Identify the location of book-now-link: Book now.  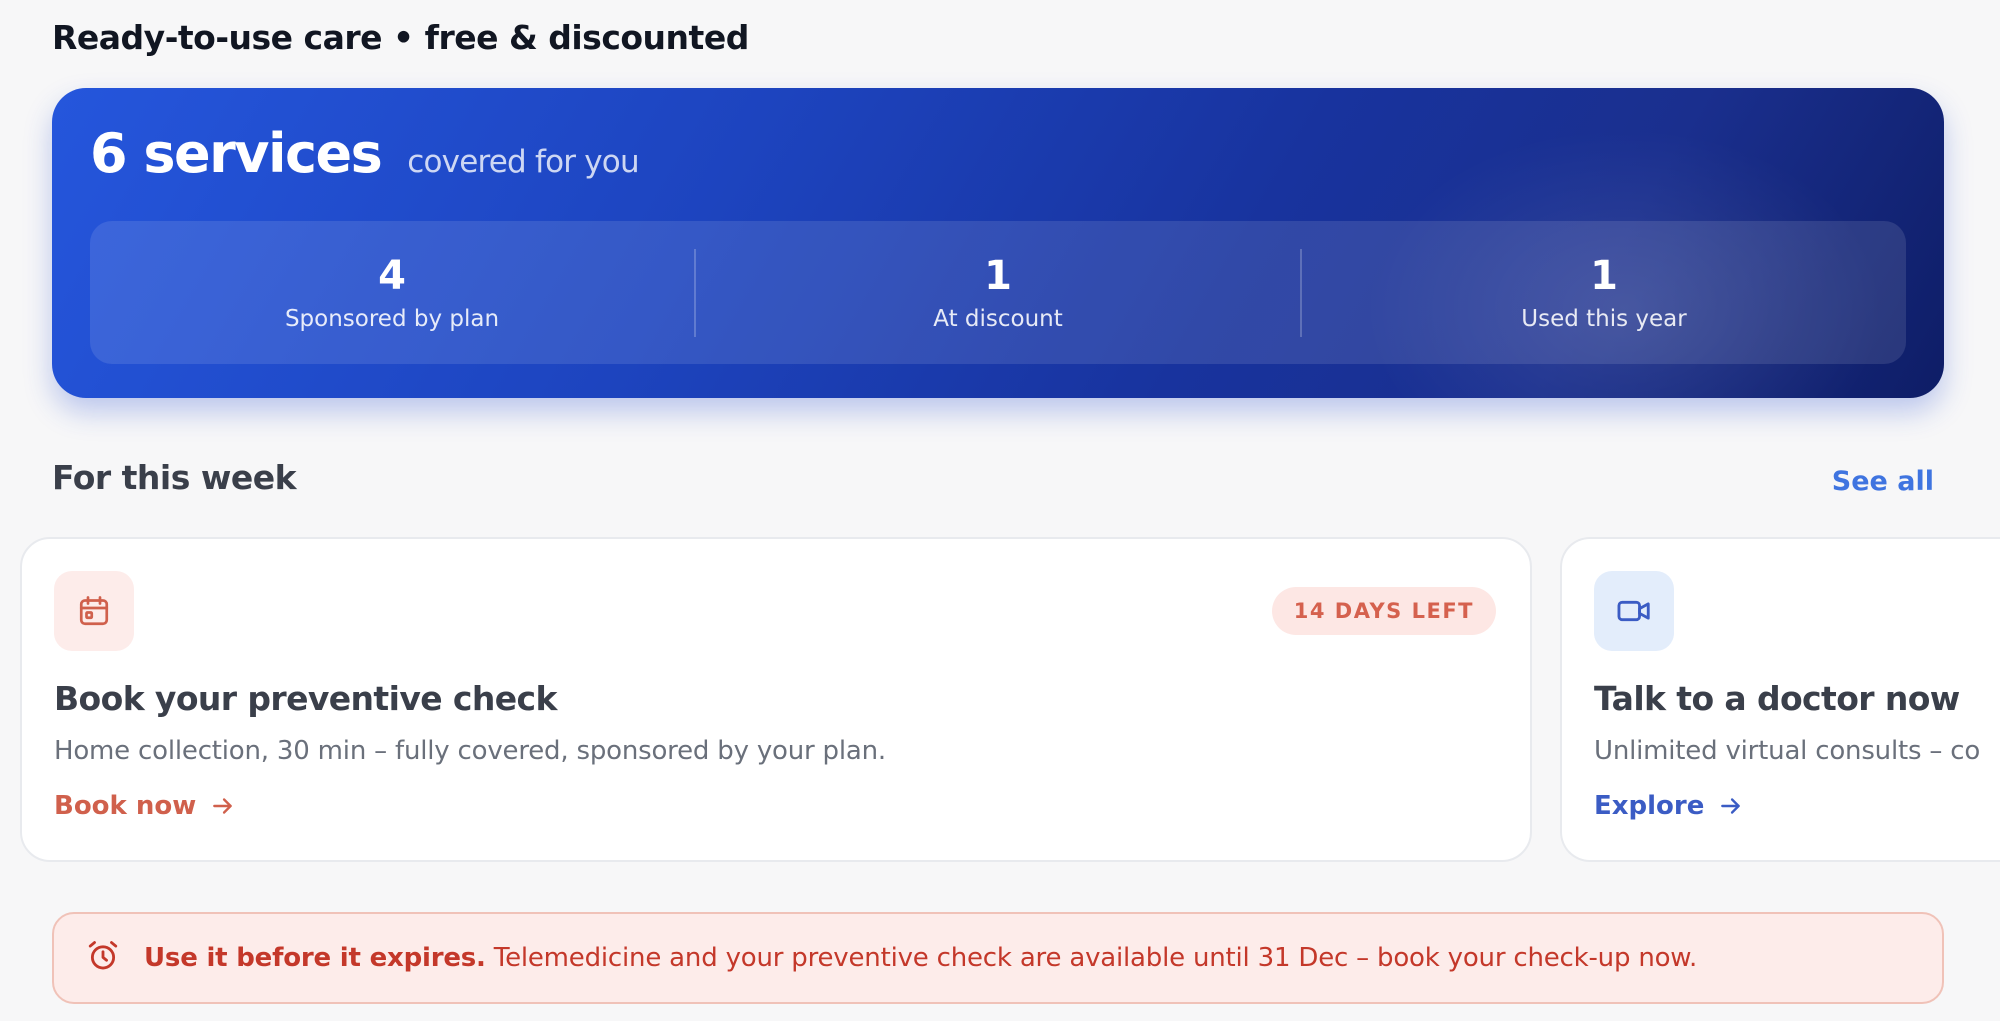
(145, 806).